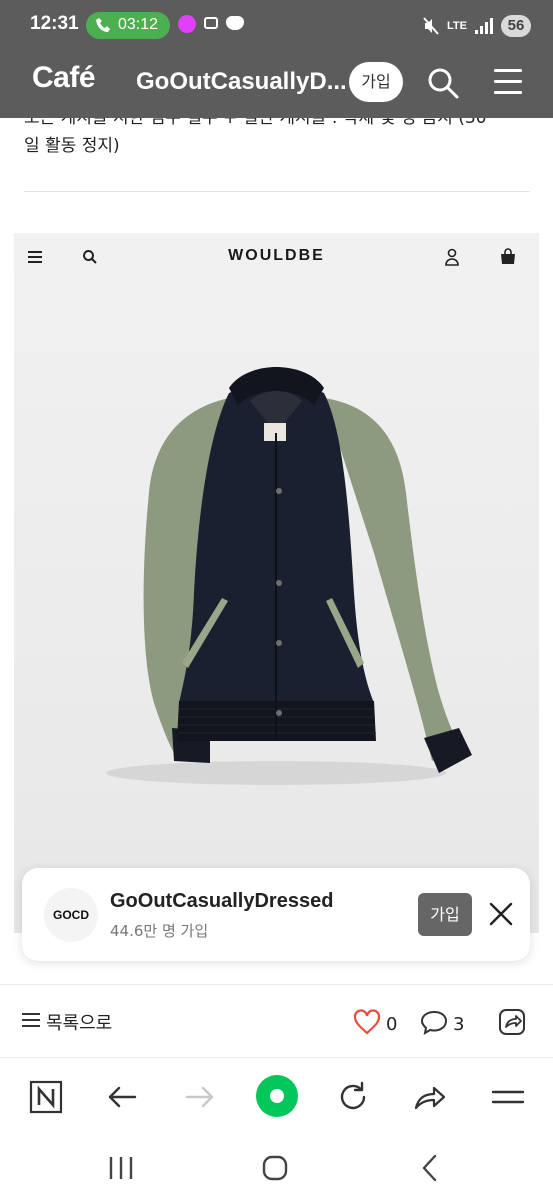  I want to click on like-button: 0, so click(375, 1024).